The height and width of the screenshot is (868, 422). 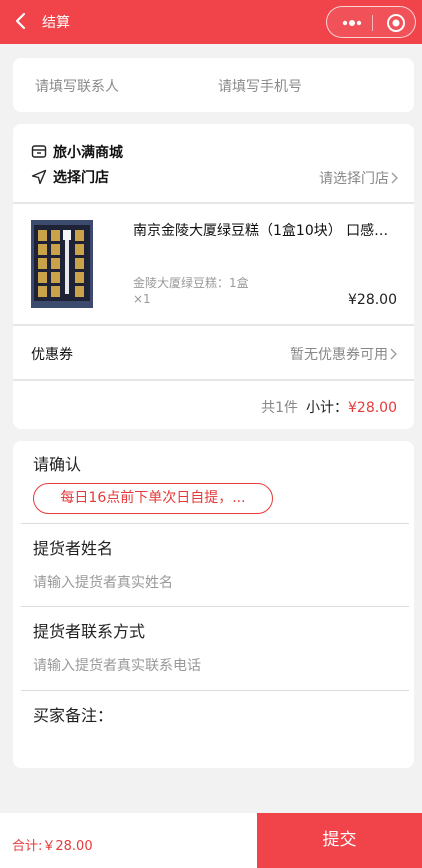 I want to click on subtotal-amount: ¥28.00, so click(x=372, y=408).